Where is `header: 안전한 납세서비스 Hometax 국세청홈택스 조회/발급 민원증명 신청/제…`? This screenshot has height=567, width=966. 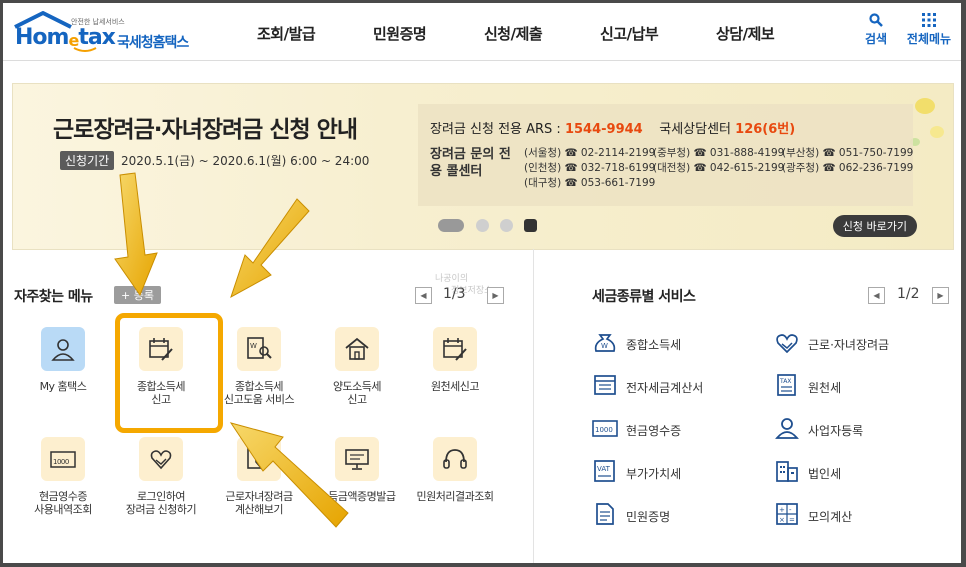
header: 안전한 납세서비스 Hometax 국세청홈택스 조회/발급 민원증명 신청/제… is located at coordinates (482, 32).